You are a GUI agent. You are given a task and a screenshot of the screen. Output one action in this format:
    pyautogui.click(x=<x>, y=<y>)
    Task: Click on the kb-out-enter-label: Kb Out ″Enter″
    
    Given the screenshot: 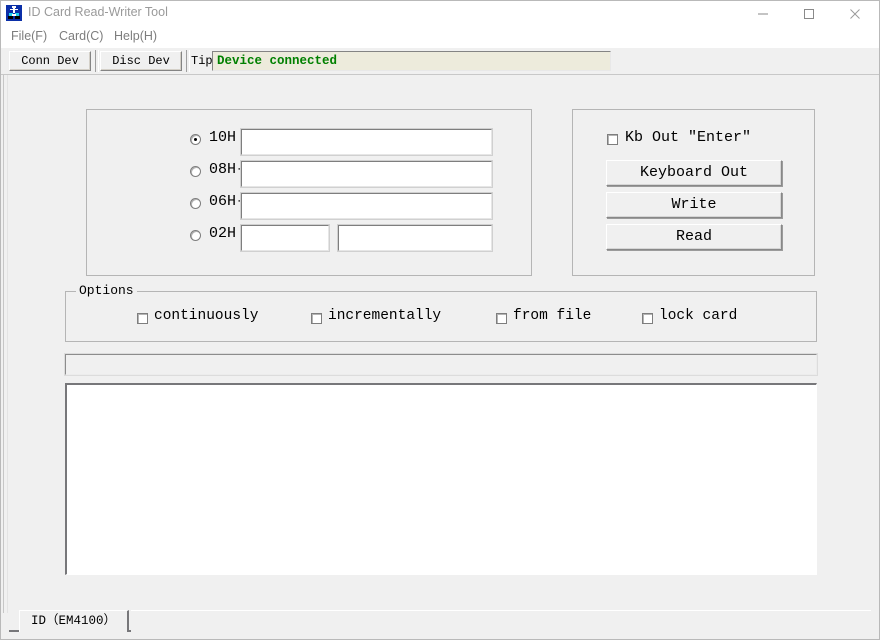 What is the action you would take?
    pyautogui.click(x=688, y=137)
    